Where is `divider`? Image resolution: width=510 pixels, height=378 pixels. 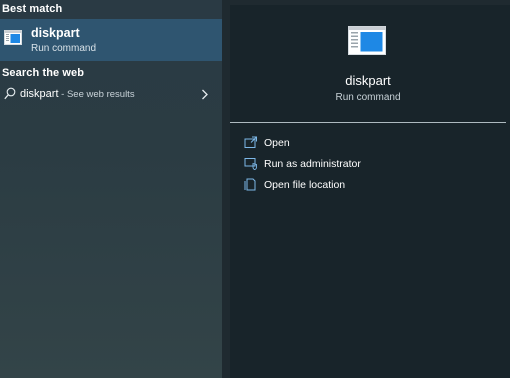
divider is located at coordinates (368, 122).